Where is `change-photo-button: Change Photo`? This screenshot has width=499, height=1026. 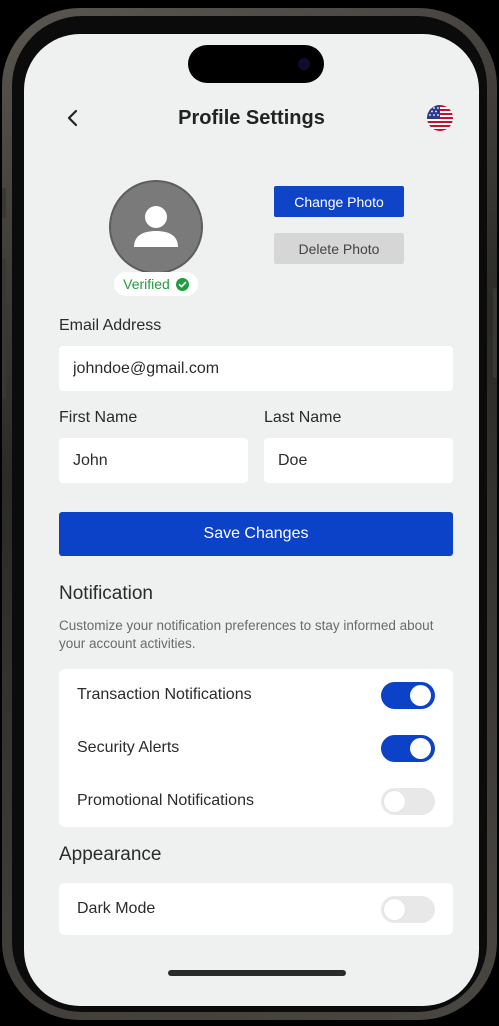 change-photo-button: Change Photo is located at coordinates (339, 201).